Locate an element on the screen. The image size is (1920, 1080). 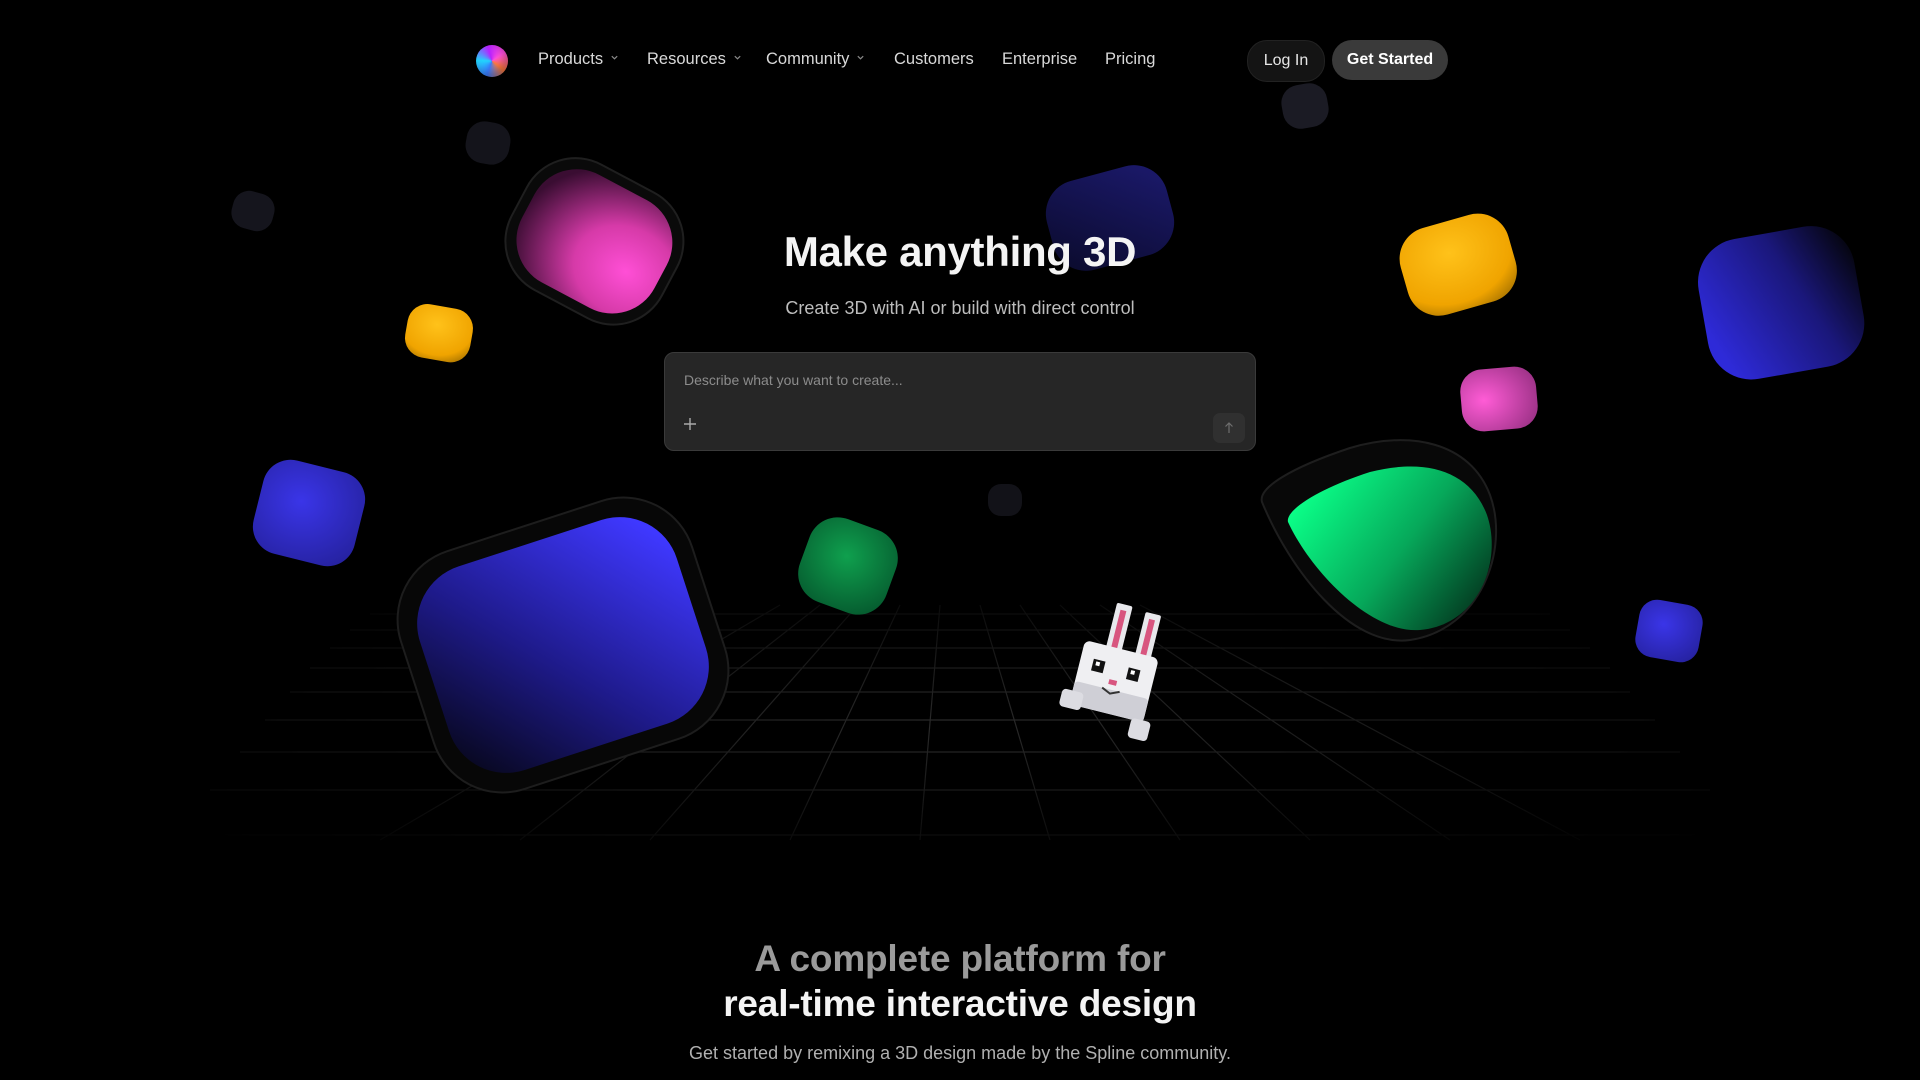
nav-pricing-label: Pricing is located at coordinates (1130, 59).